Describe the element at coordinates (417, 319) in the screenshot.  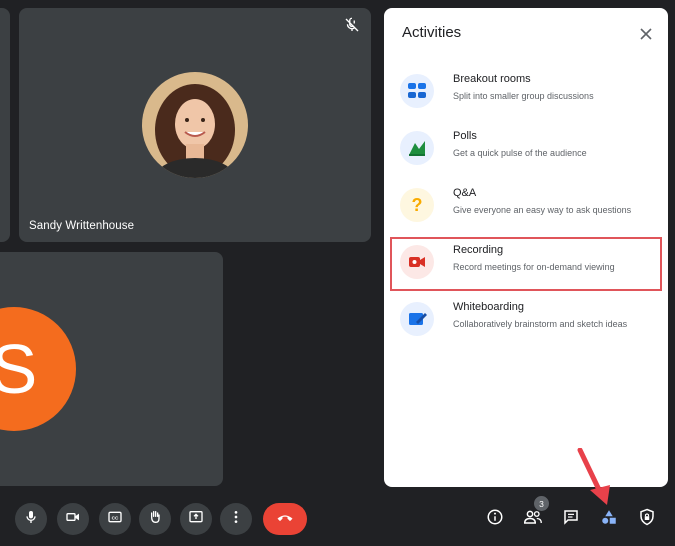
I see `whiteboarding-icon` at that location.